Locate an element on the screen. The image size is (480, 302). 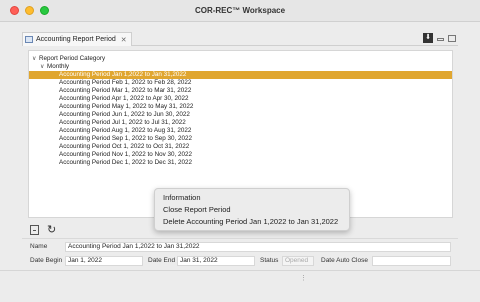
view-tab-bar: Accounting Report Period ✕ ⬇ is located at coordinates (240, 39).